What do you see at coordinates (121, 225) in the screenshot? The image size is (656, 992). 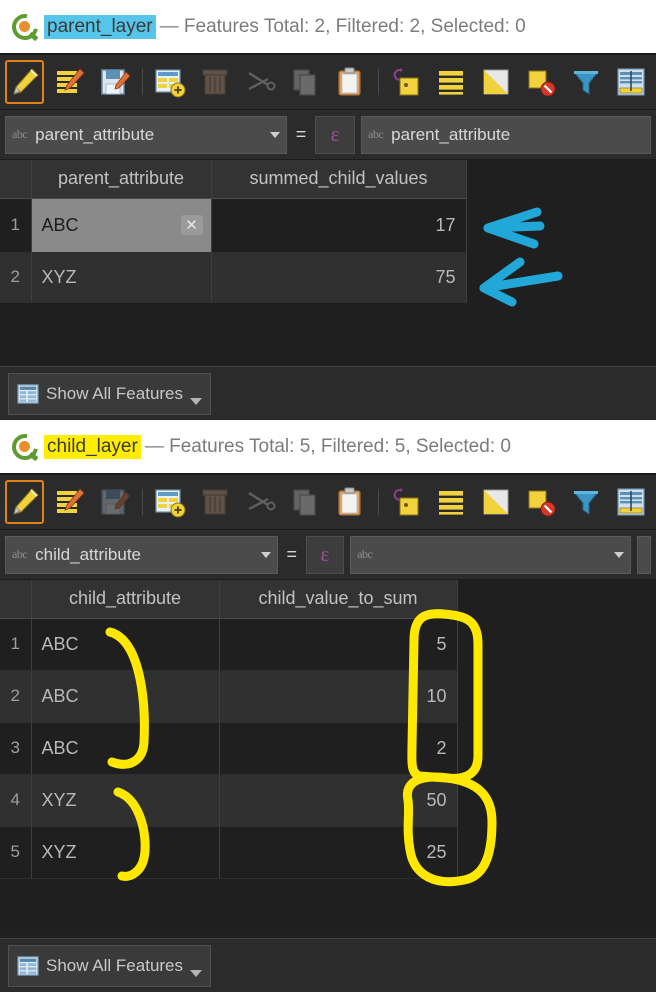 I see `cell-parent-attribute: ABC ✕` at bounding box center [121, 225].